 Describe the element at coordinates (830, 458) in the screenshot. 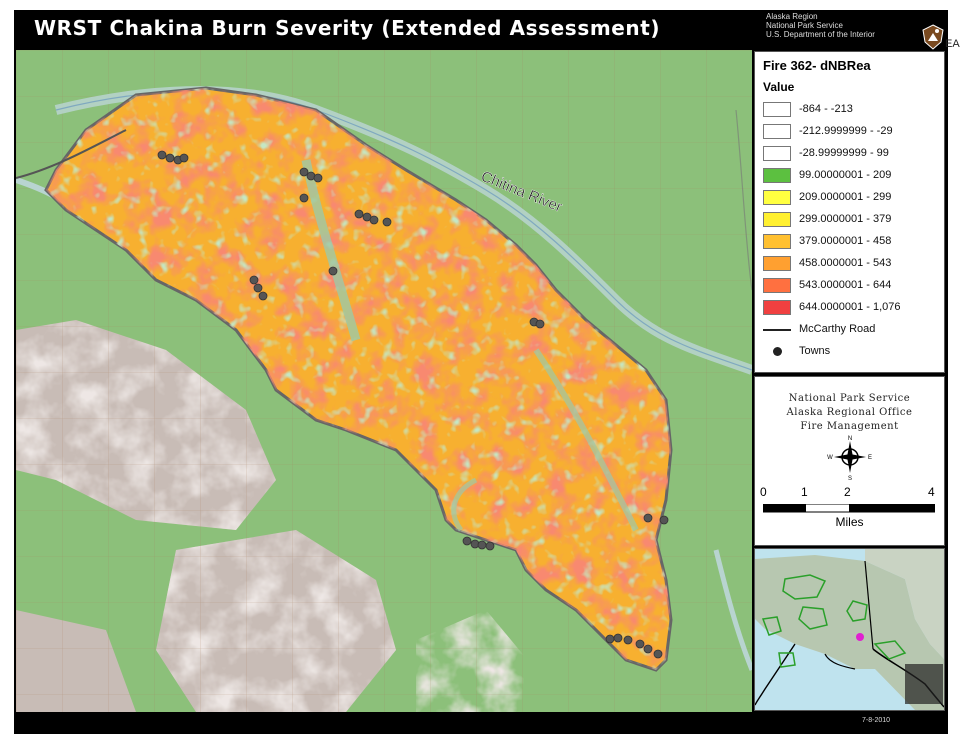

I see `compass-w: W` at that location.